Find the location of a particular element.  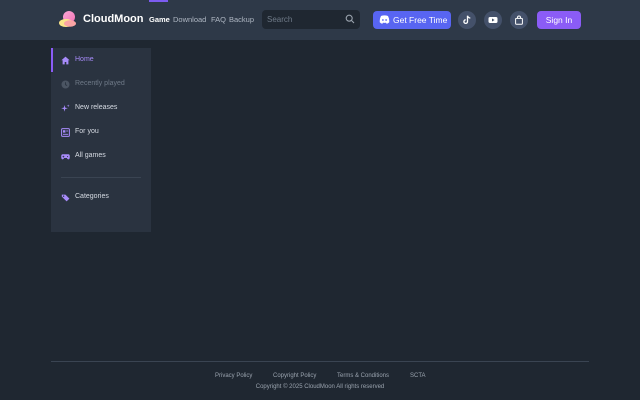

footer-link-privacy: Privacy Policy is located at coordinates (233, 376).